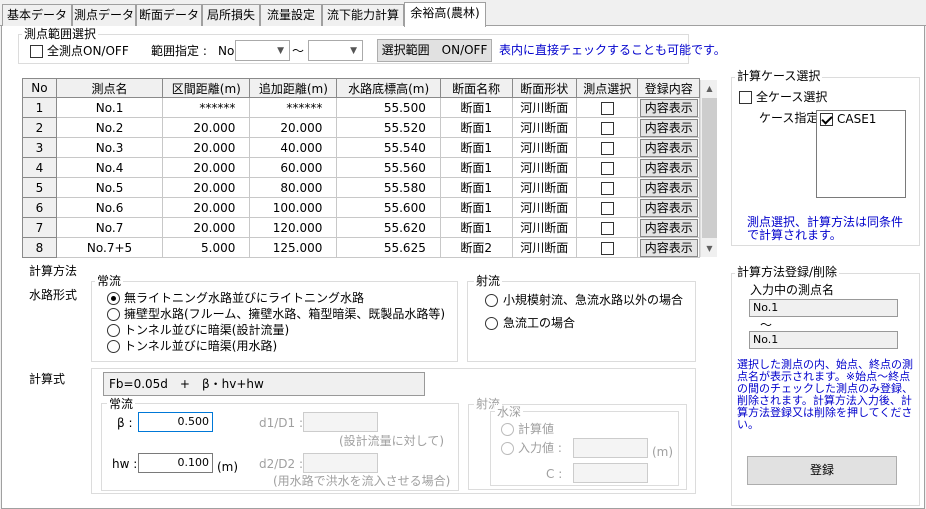 Image resolution: width=926 pixels, height=509 pixels. I want to click on tab-basic-data: 基本データ, so click(37, 15).